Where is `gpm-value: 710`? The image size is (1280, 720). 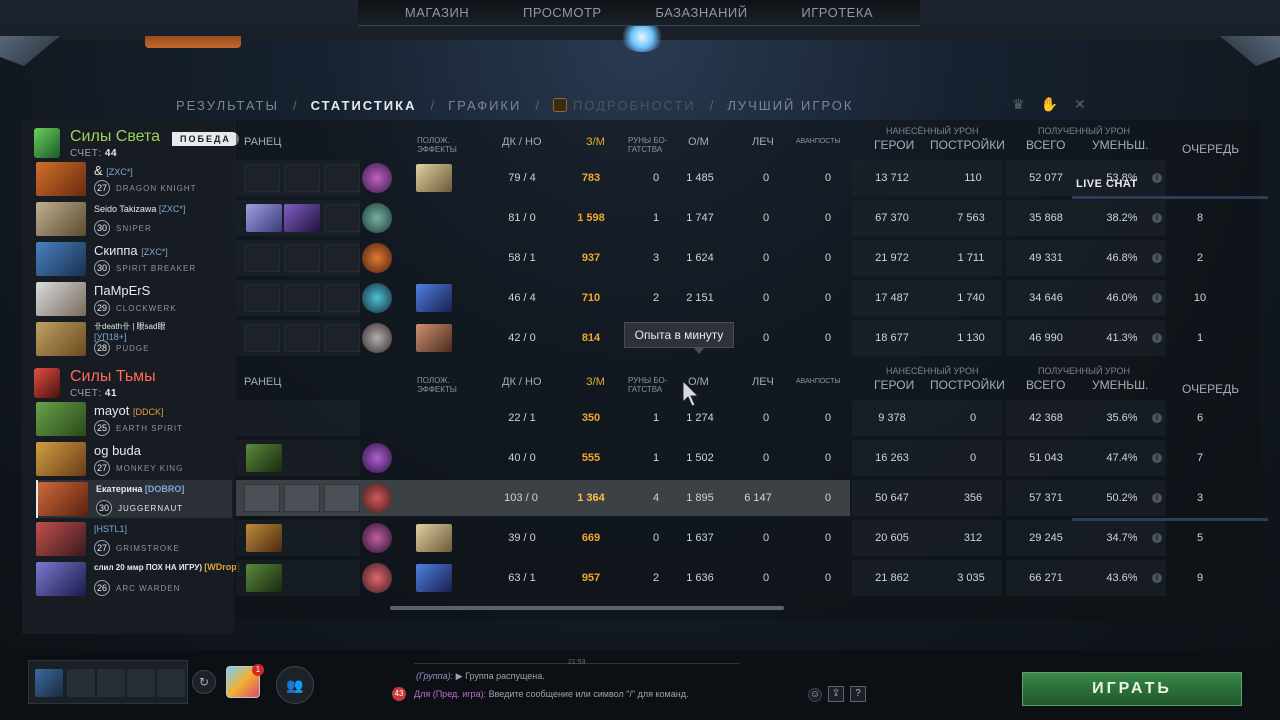 gpm-value: 710 is located at coordinates (591, 298).